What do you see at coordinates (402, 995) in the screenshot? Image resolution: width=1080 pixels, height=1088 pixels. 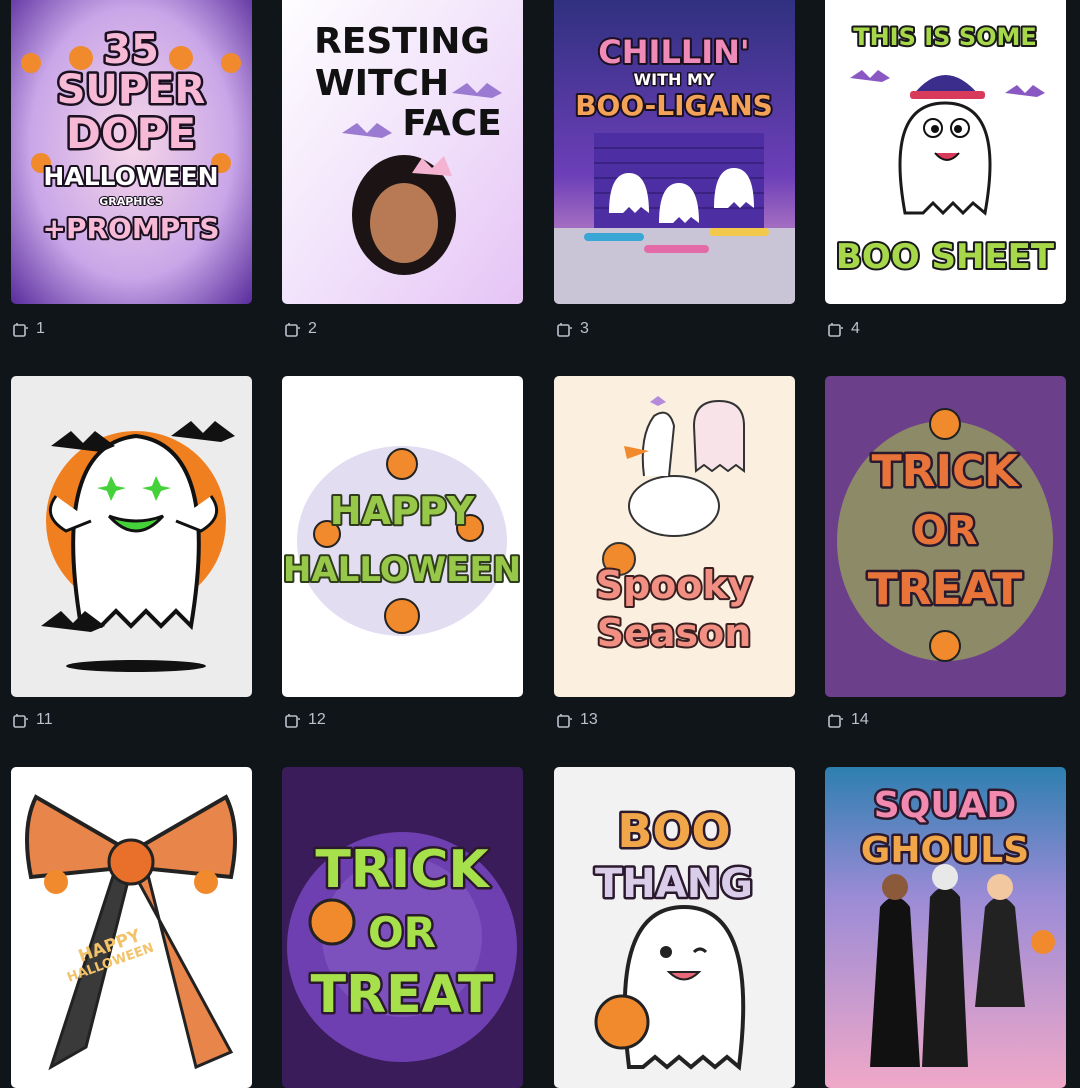 I see `card-tot-line-3: TREAT` at bounding box center [402, 995].